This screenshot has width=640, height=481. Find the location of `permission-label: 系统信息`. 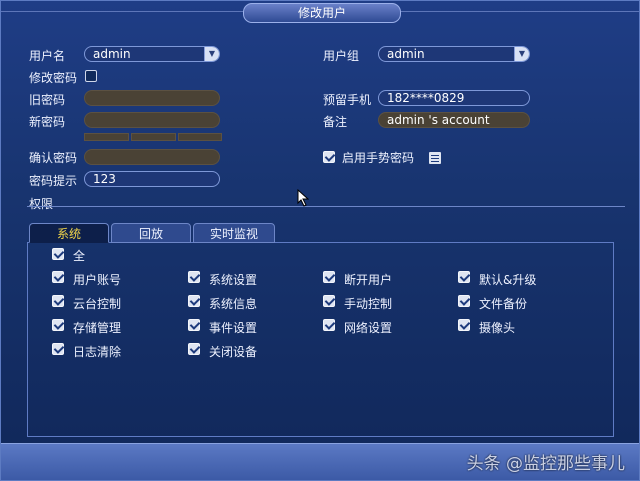

permission-label: 系统信息 is located at coordinates (233, 304).